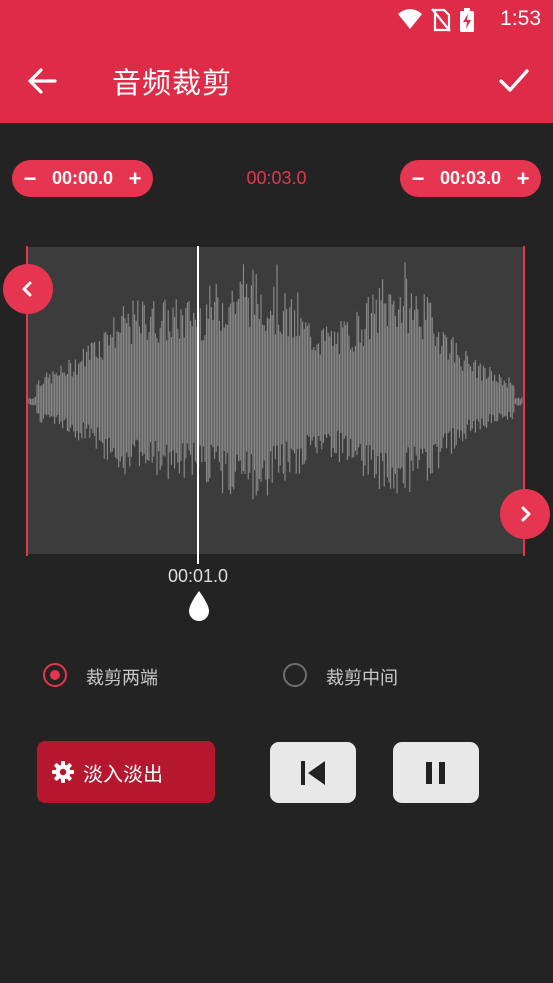  What do you see at coordinates (523, 179) in the screenshot?
I see `end-plus-button: +` at bounding box center [523, 179].